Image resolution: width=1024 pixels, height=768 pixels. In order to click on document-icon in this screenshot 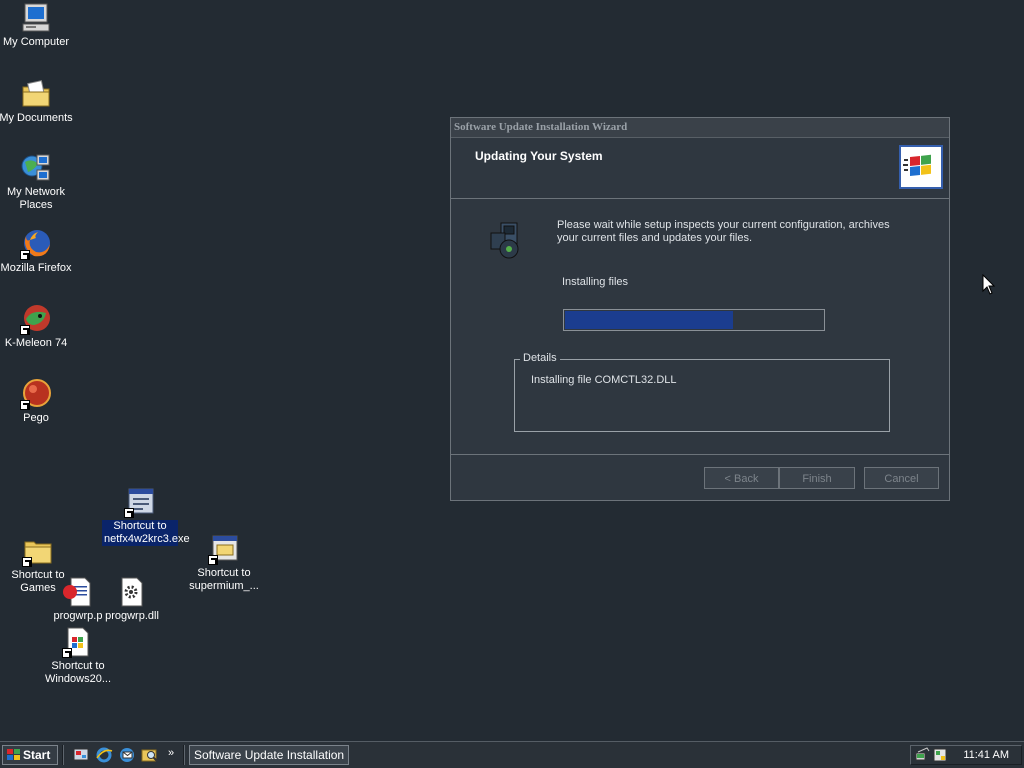, I will do `click(78, 592)`.